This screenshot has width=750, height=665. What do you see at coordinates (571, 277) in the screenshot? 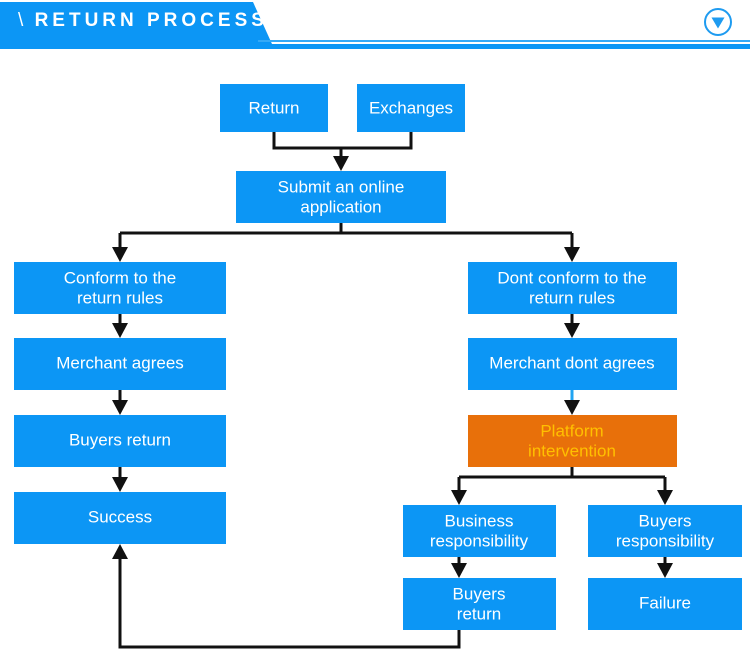
I see `node-dont-conform-return-rules-label-line1: Dont conform to the` at bounding box center [571, 277].